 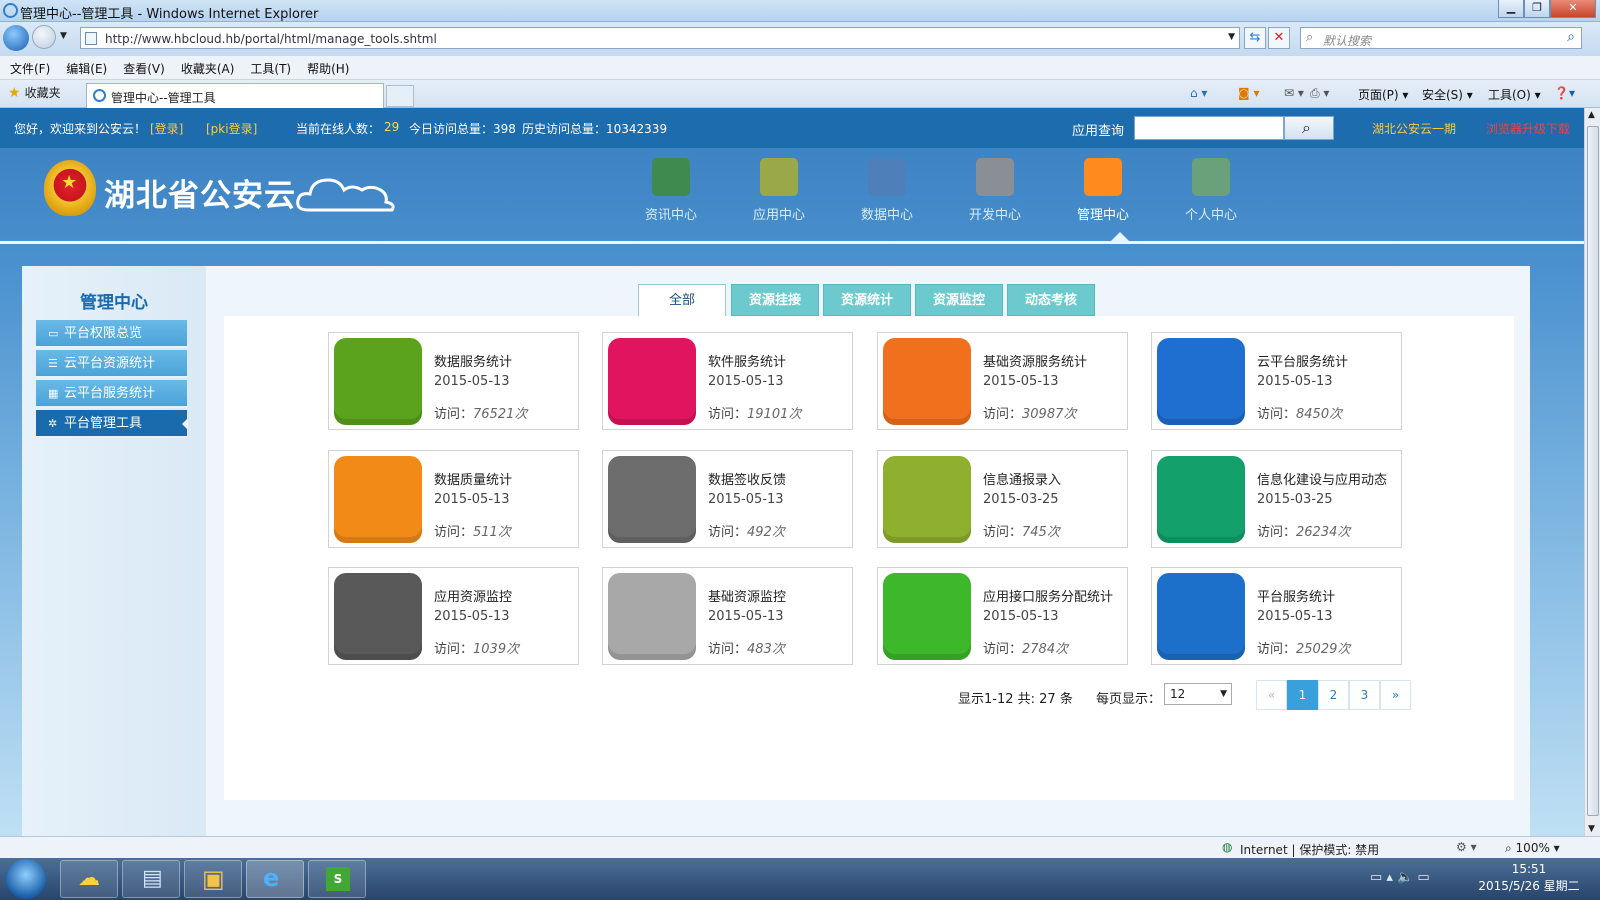 I want to click on tool-card: 软件服务统计 2015-05-13 访问：19101次, so click(x=727, y=381).